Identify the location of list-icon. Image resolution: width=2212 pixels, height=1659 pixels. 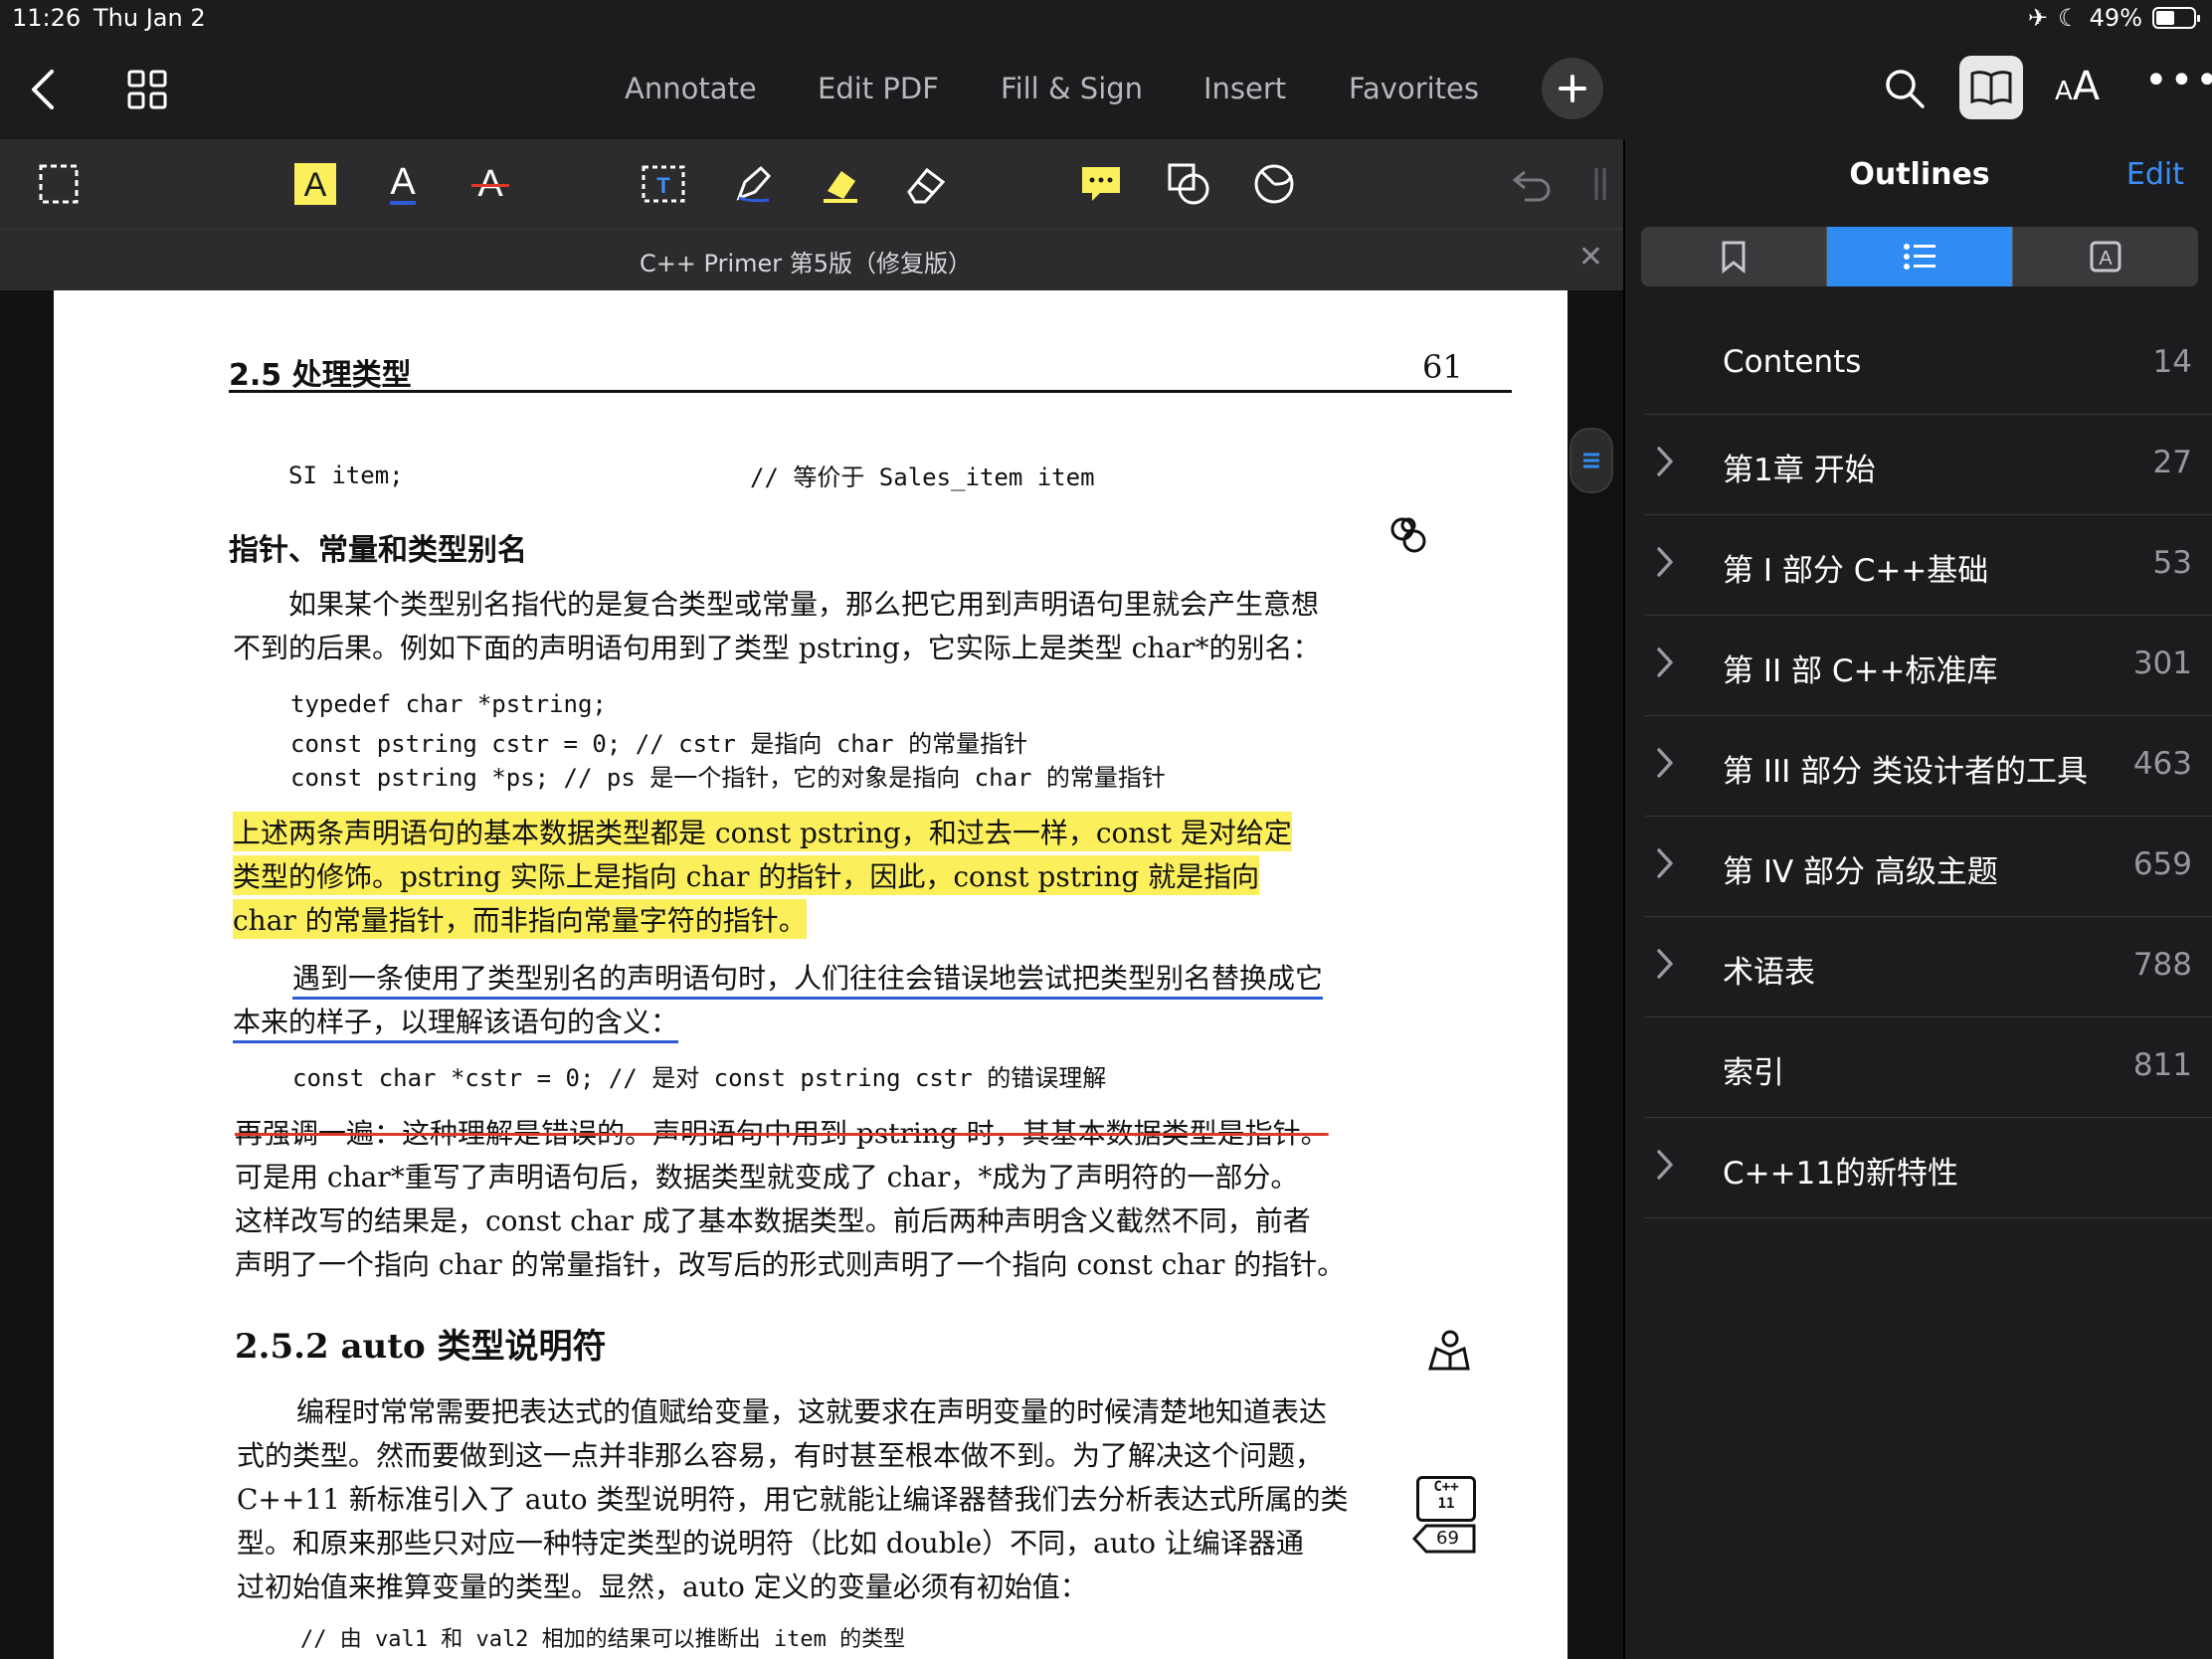
(1591, 460).